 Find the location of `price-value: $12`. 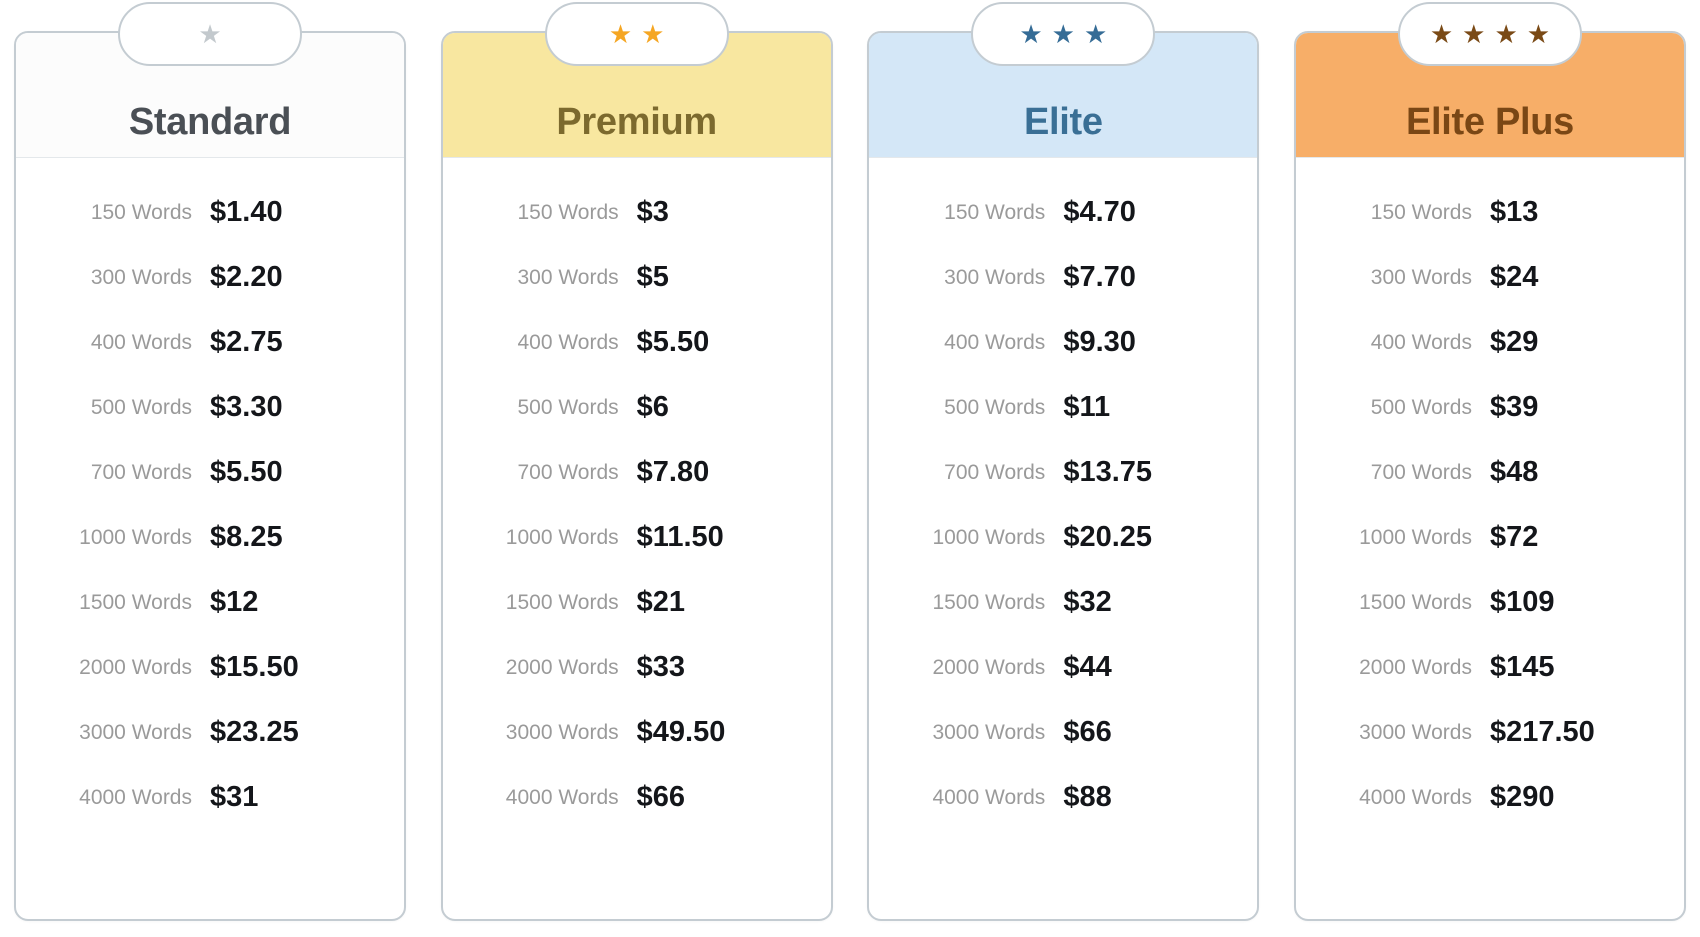

price-value: $12 is located at coordinates (234, 602).